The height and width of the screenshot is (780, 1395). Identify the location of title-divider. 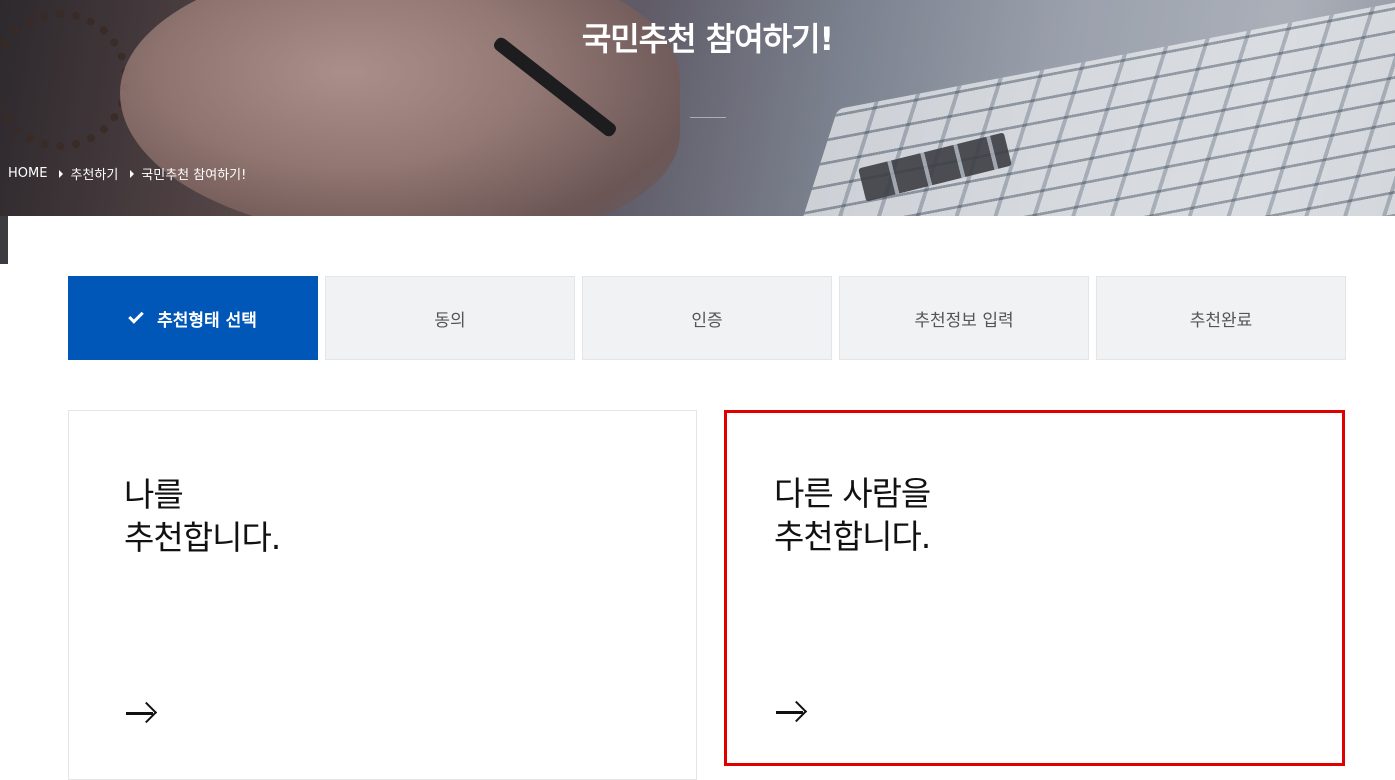
(708, 117).